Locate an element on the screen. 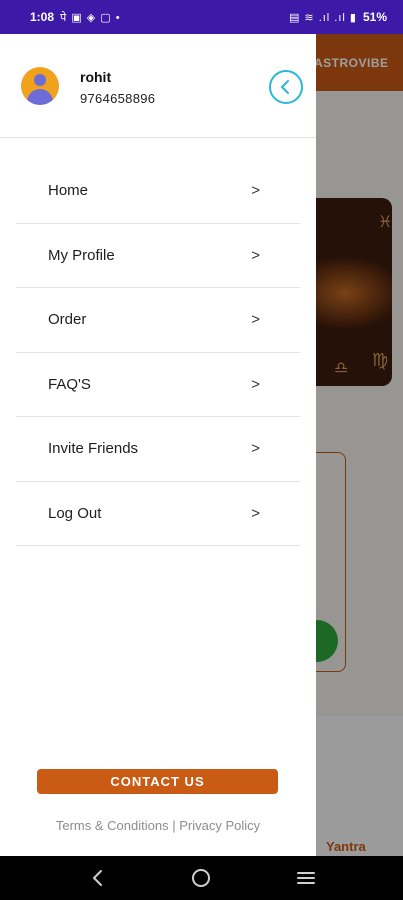 The height and width of the screenshot is (900, 403). back-chevron-icon is located at coordinates (98, 878).